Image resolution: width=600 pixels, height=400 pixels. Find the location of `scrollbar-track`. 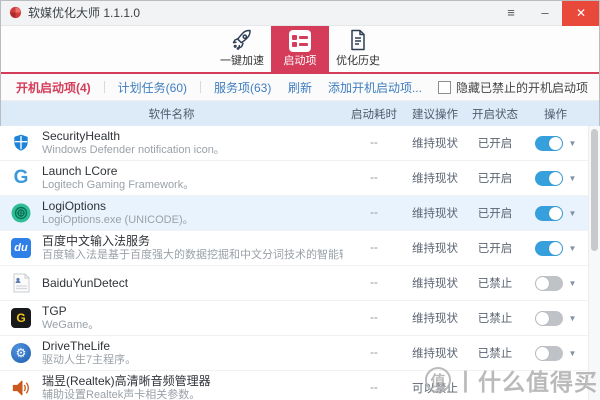

scrollbar-track is located at coordinates (594, 263).